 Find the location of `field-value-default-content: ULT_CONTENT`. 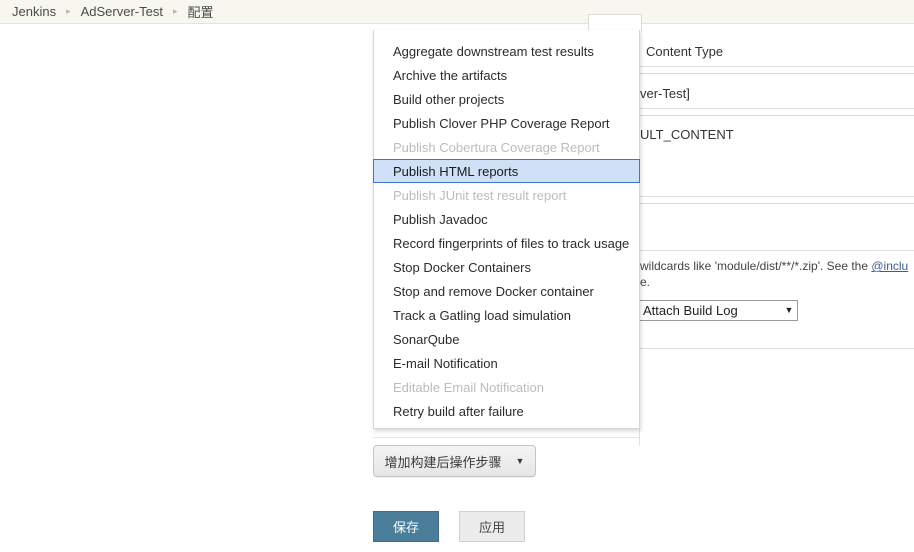

field-value-default-content: ULT_CONTENT is located at coordinates (687, 134).